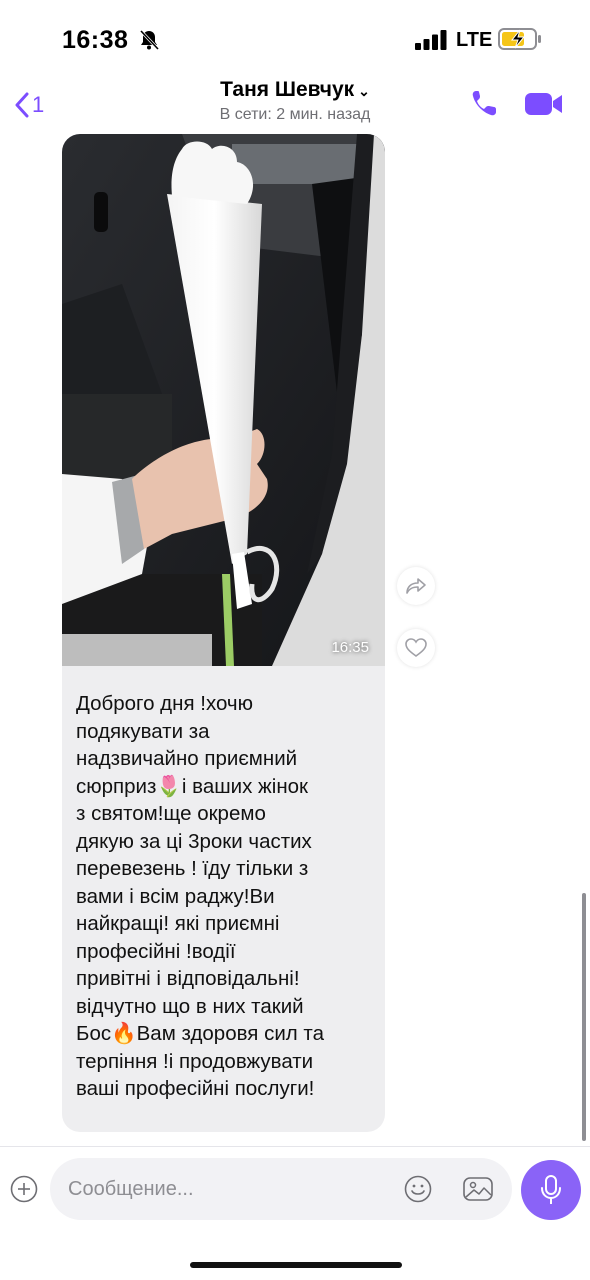 The height and width of the screenshot is (1280, 590). I want to click on chat-header: 1 Таня Шевчук ⌄ В сети: 2 мин. назад, so click(295, 103).